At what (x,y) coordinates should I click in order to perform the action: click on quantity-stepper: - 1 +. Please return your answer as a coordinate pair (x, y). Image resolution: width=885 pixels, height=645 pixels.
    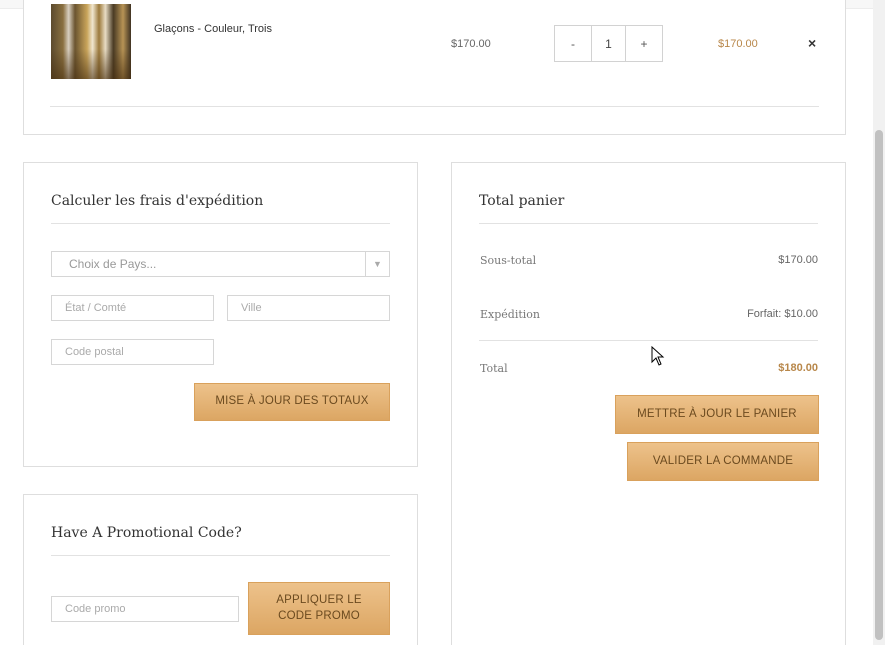
    Looking at the image, I should click on (608, 43).